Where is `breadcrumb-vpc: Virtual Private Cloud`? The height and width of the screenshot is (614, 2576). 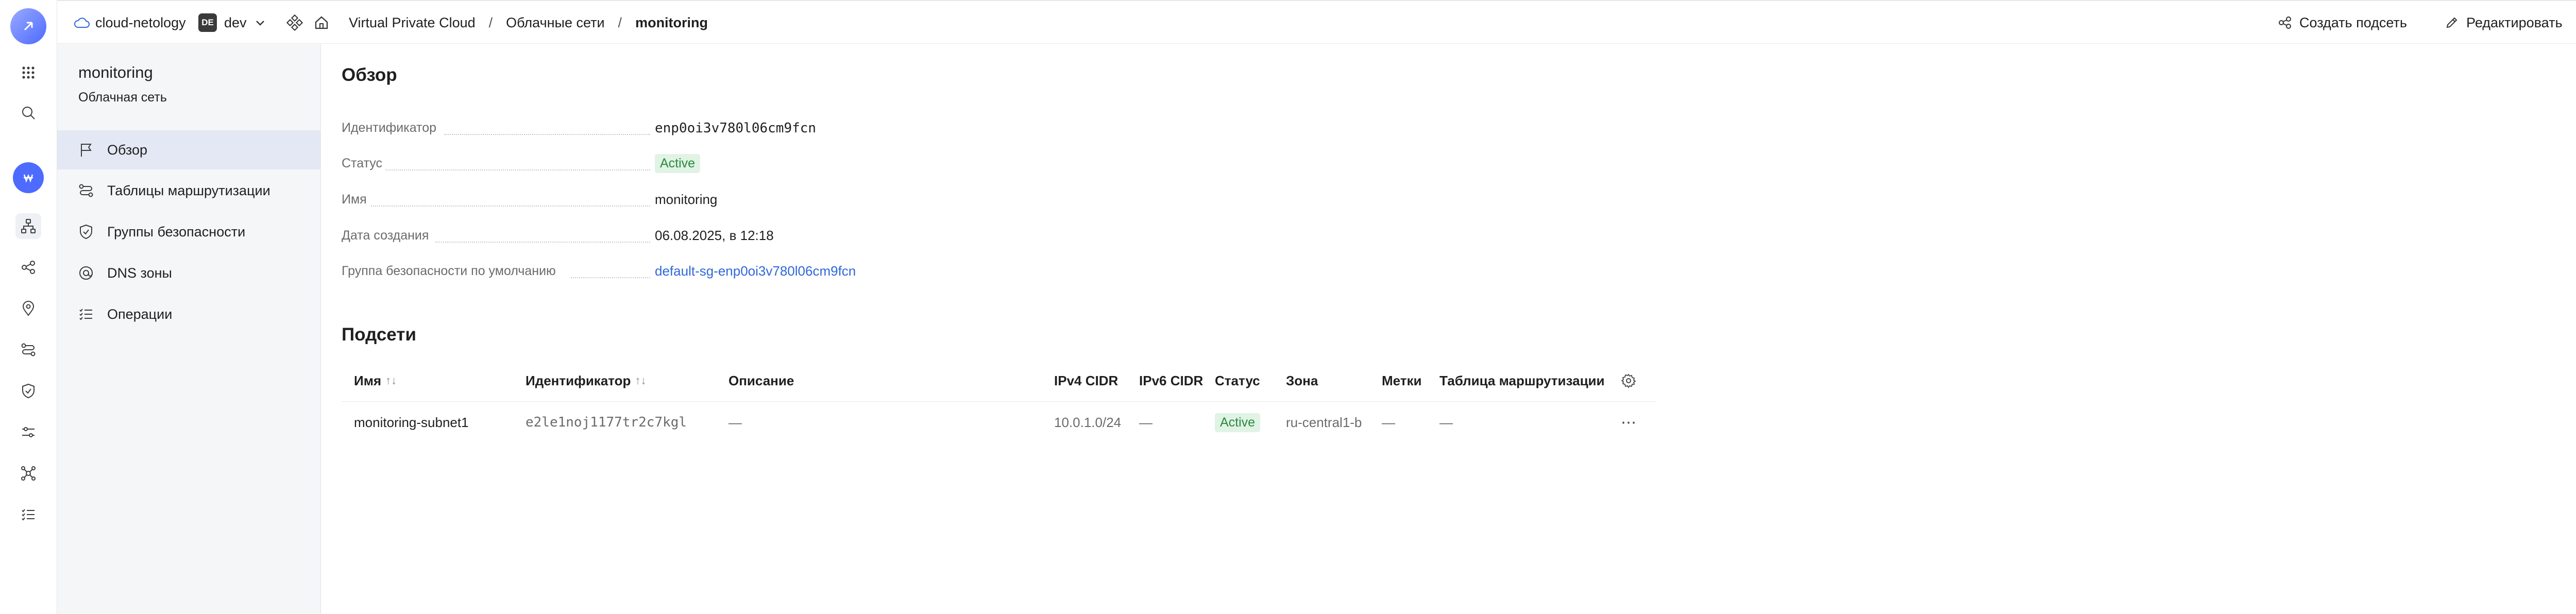
breadcrumb-vpc: Virtual Private Cloud is located at coordinates (412, 23).